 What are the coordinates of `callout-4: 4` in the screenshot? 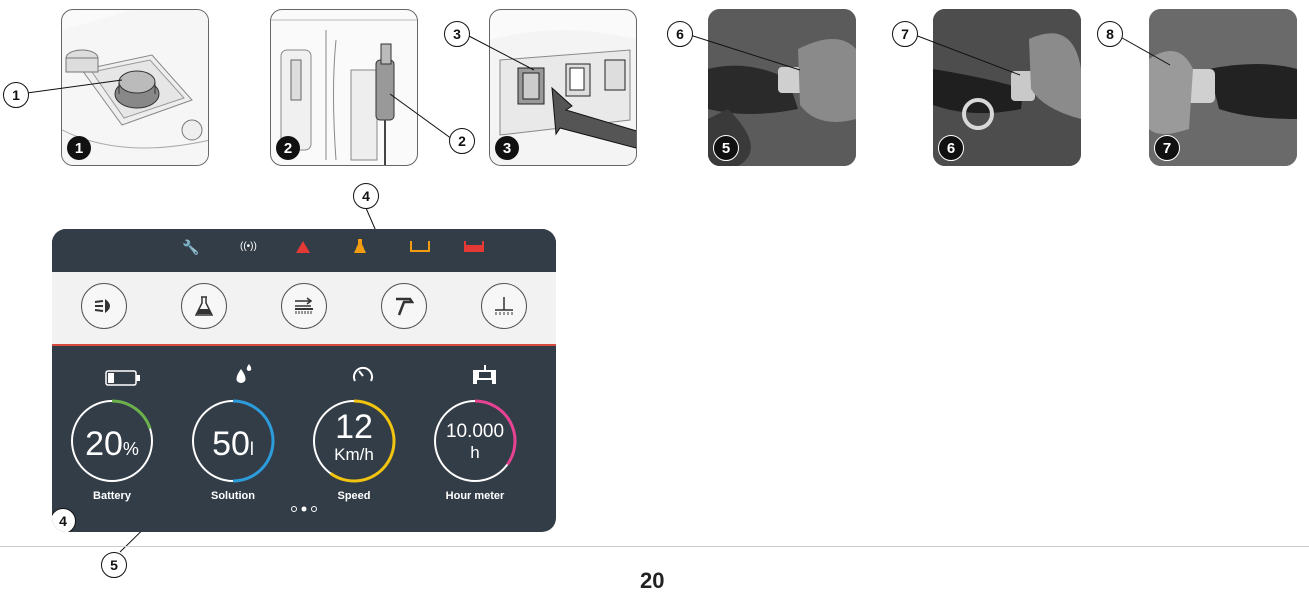 It's located at (366, 196).